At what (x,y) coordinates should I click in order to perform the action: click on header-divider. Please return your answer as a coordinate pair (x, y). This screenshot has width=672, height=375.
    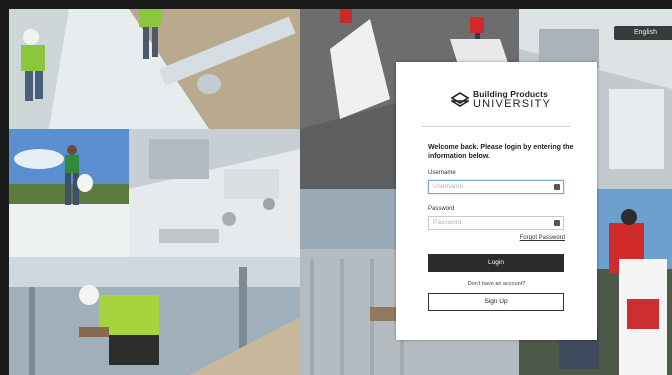
    Looking at the image, I should click on (496, 126).